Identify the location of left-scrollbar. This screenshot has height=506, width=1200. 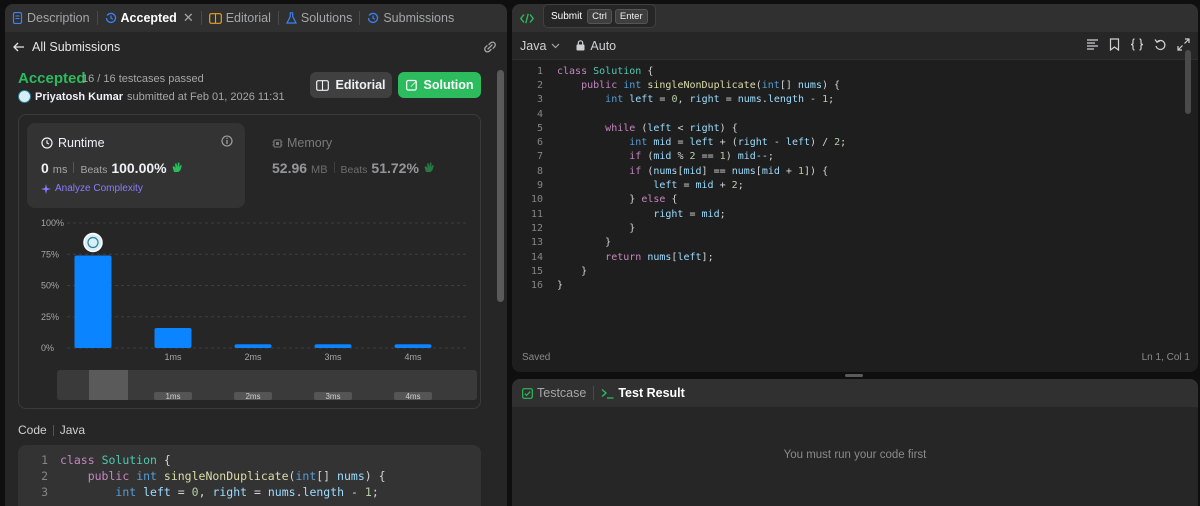
(500, 288).